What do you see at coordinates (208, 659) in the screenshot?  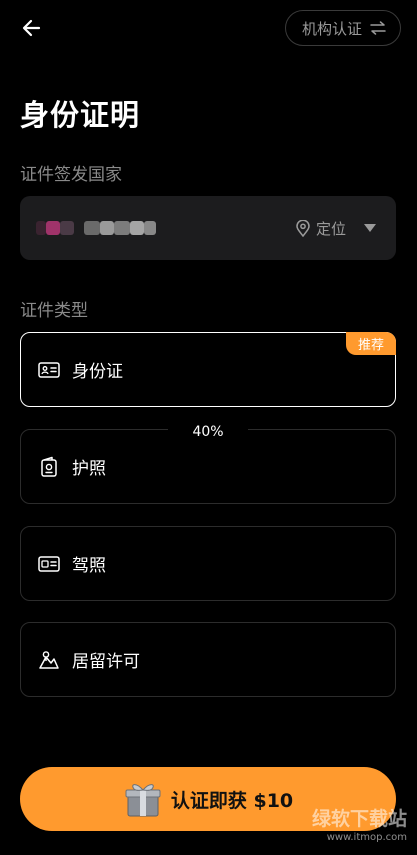 I see `doc-option-residence-permit: 居留许可` at bounding box center [208, 659].